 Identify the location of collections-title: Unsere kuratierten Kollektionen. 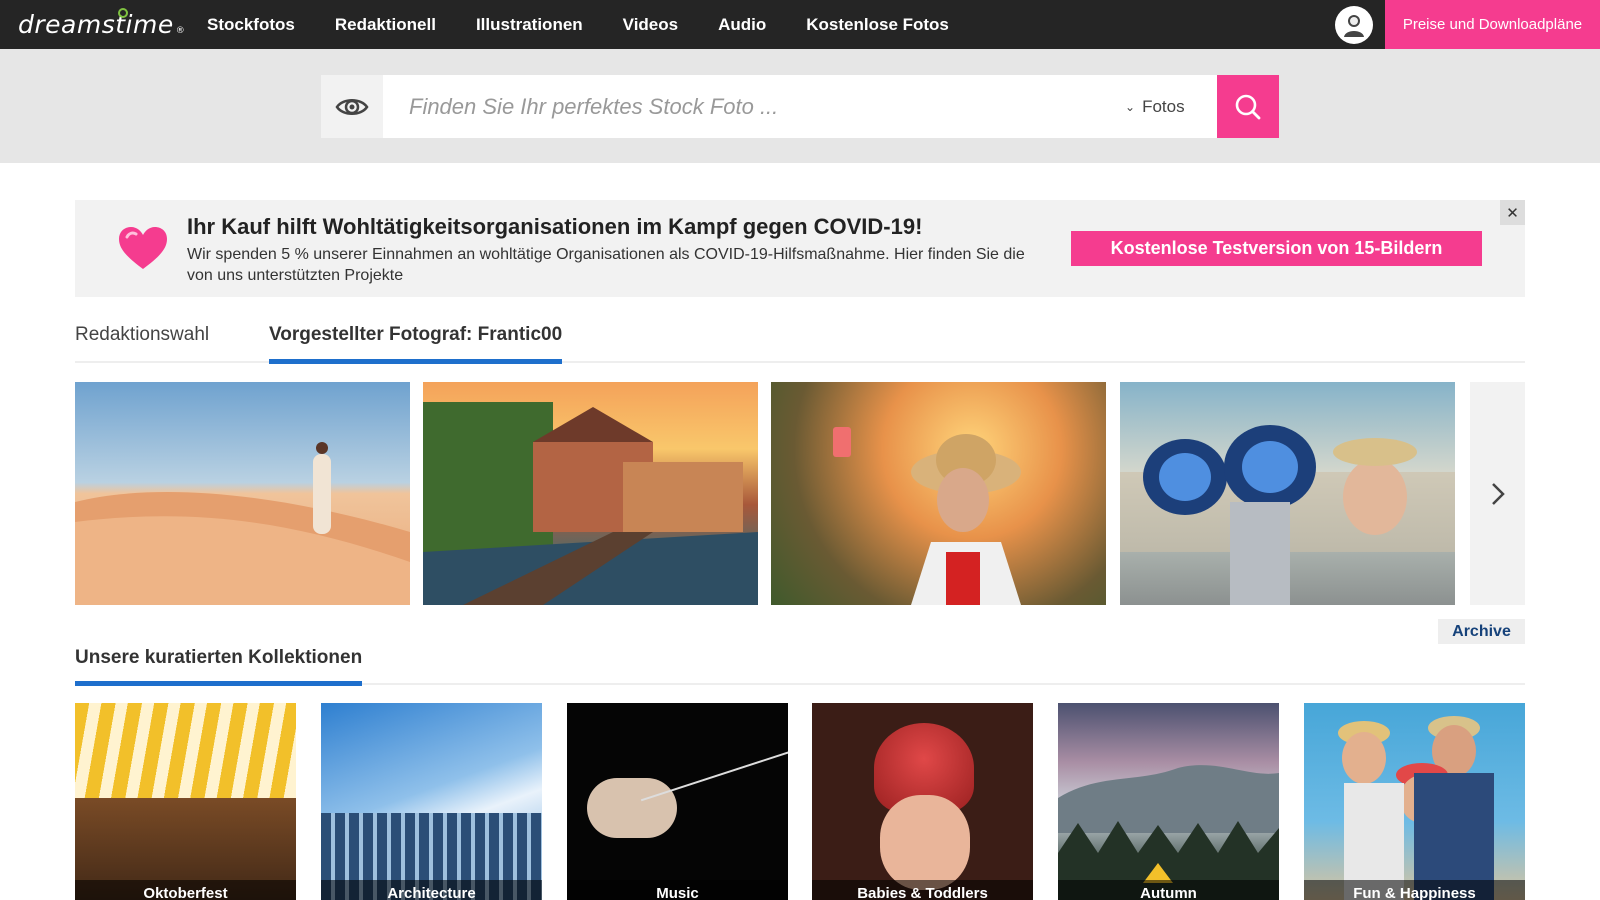
(219, 666).